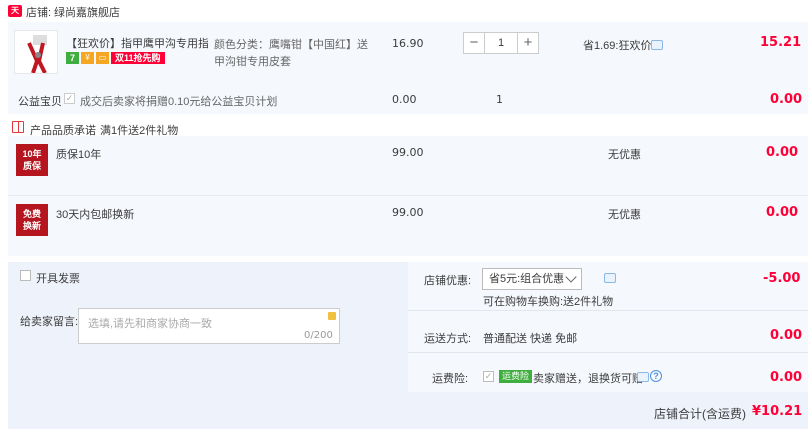 Image resolution: width=811 pixels, height=429 pixels. I want to click on charity-text: 成交后卖家将捐赠0.10元给公益宝贝计划, so click(179, 102).